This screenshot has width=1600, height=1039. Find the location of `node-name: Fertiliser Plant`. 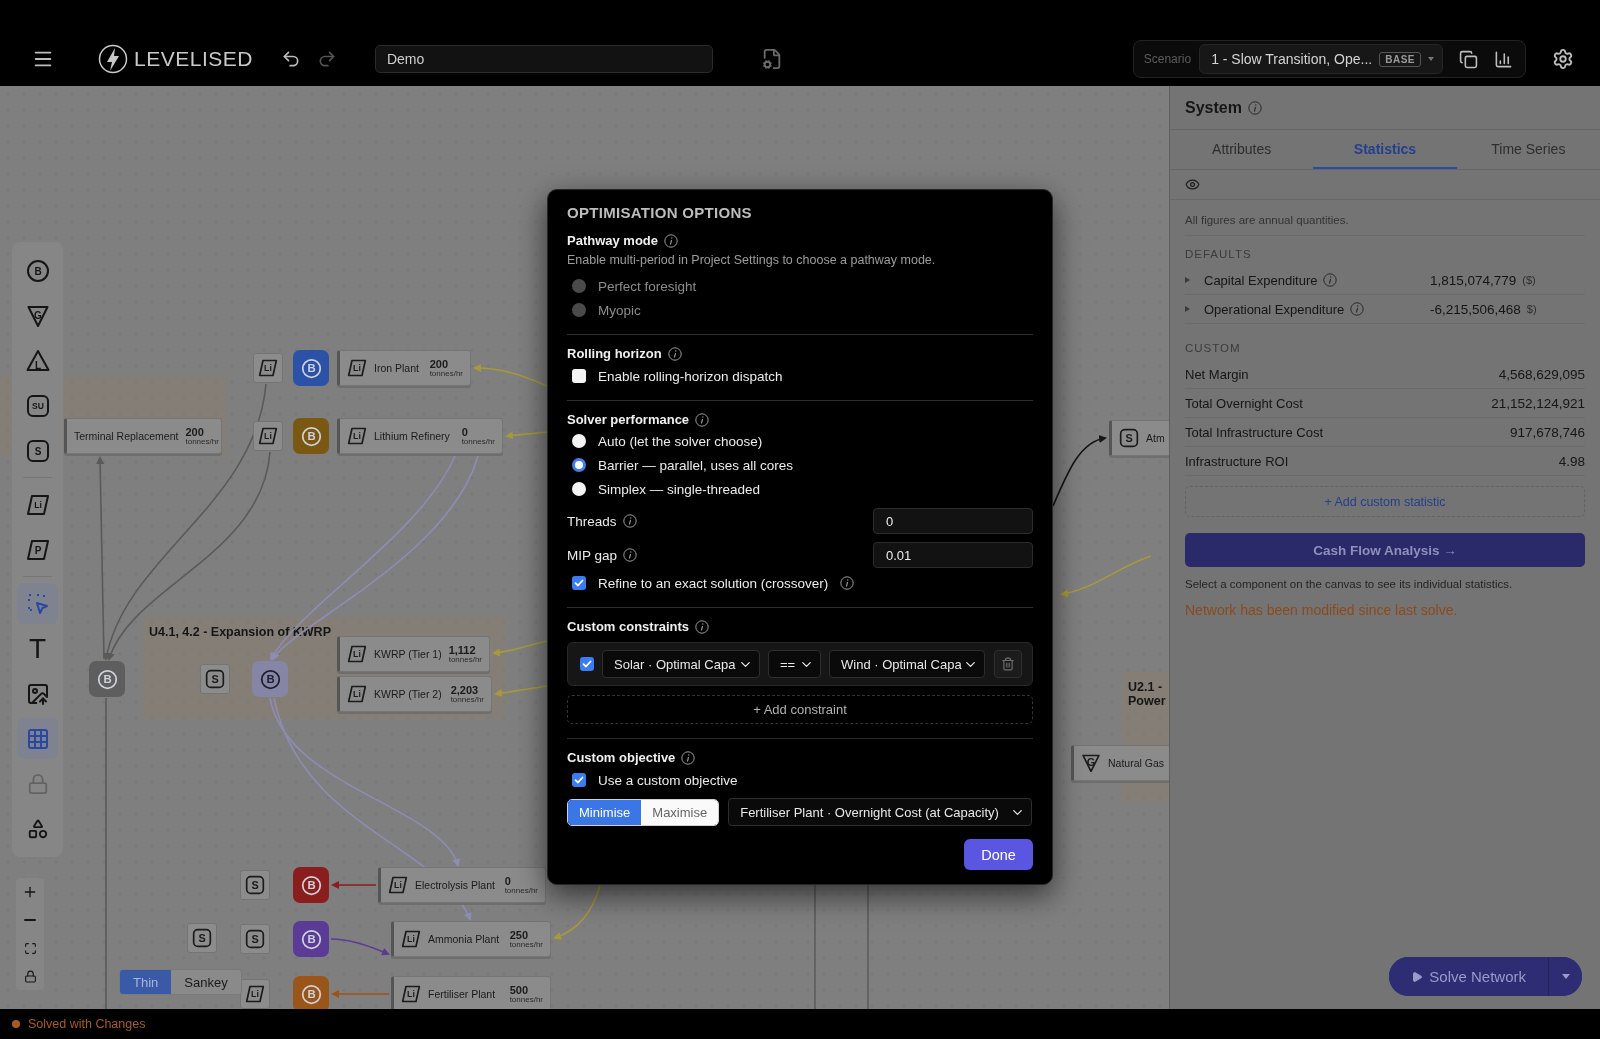

node-name: Fertiliser Plant is located at coordinates (462, 994).